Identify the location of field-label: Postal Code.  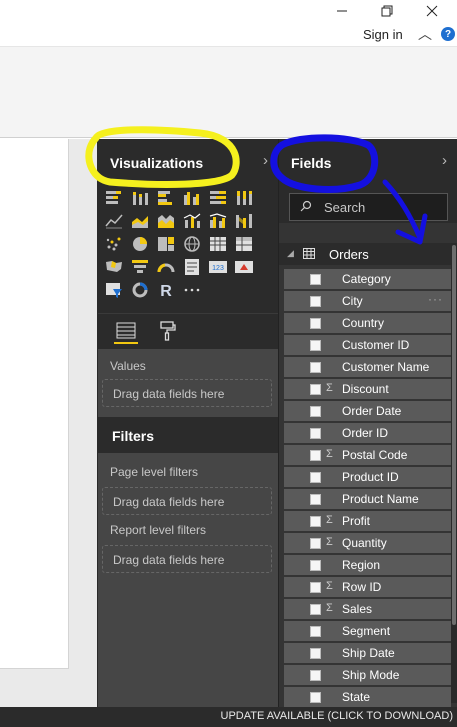
(375, 455).